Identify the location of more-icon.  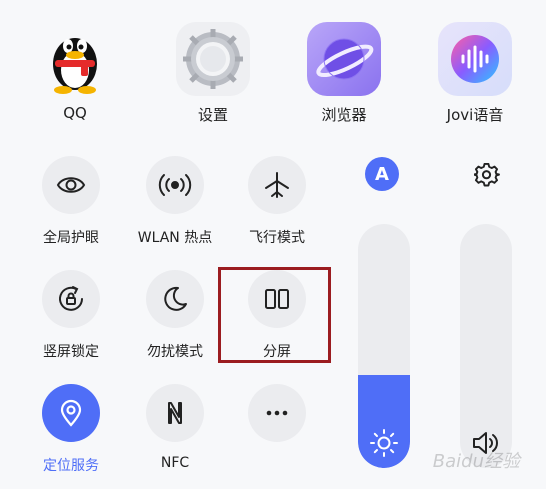
(277, 413).